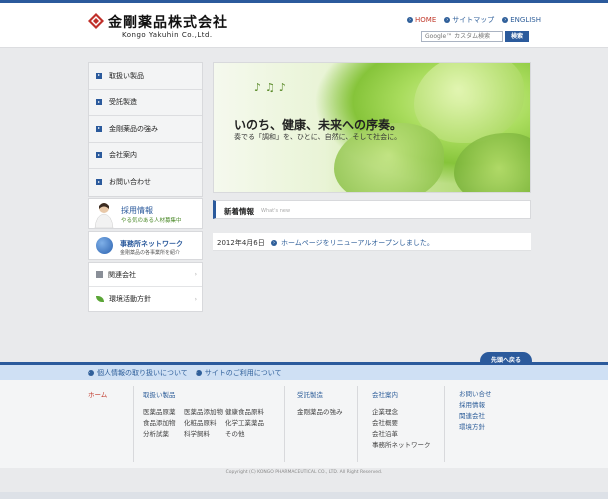  I want to click on sidebar-item-label: 関連会社, so click(122, 274).